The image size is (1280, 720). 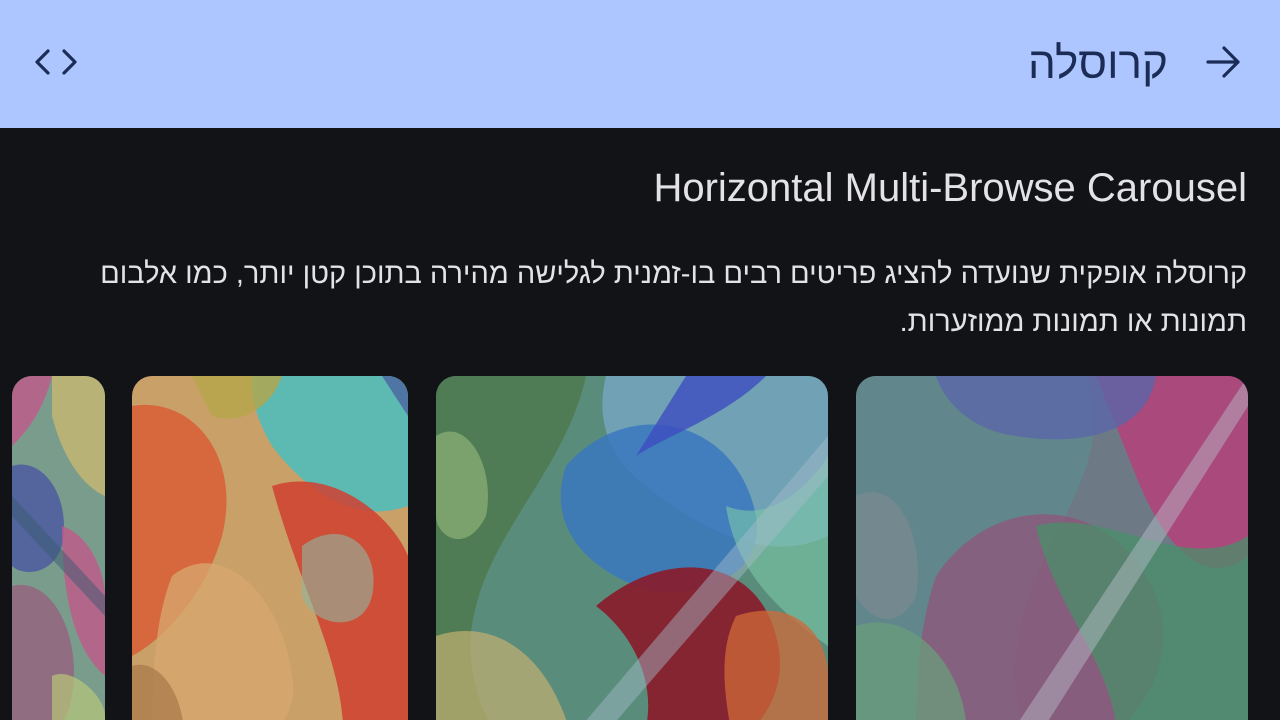 What do you see at coordinates (1097, 63) in the screenshot?
I see `page-title: קרוסלה` at bounding box center [1097, 63].